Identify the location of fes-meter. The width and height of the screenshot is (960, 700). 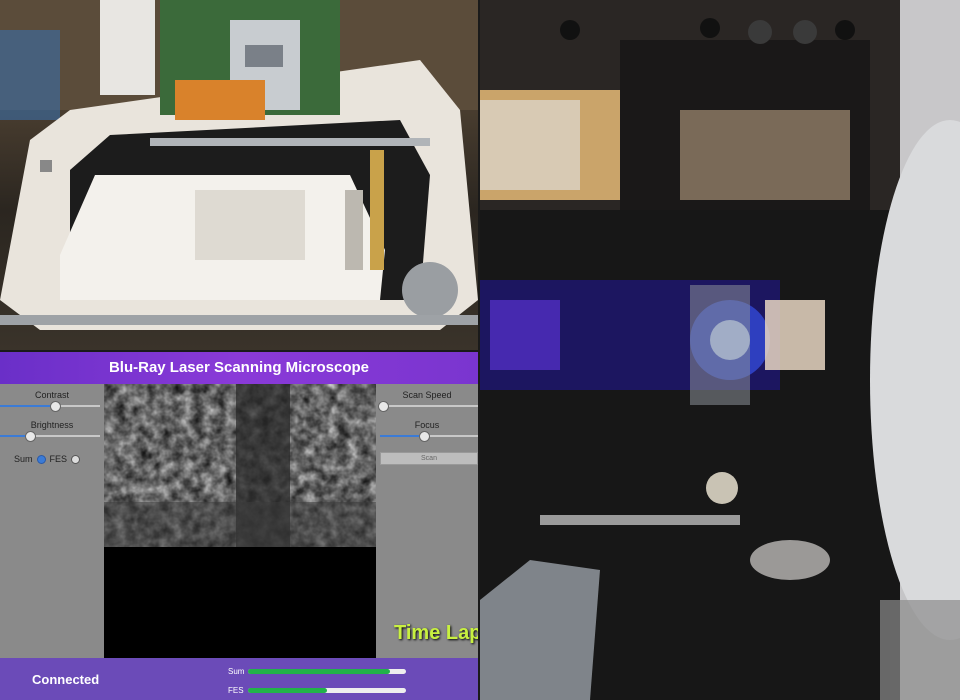
(327, 690).